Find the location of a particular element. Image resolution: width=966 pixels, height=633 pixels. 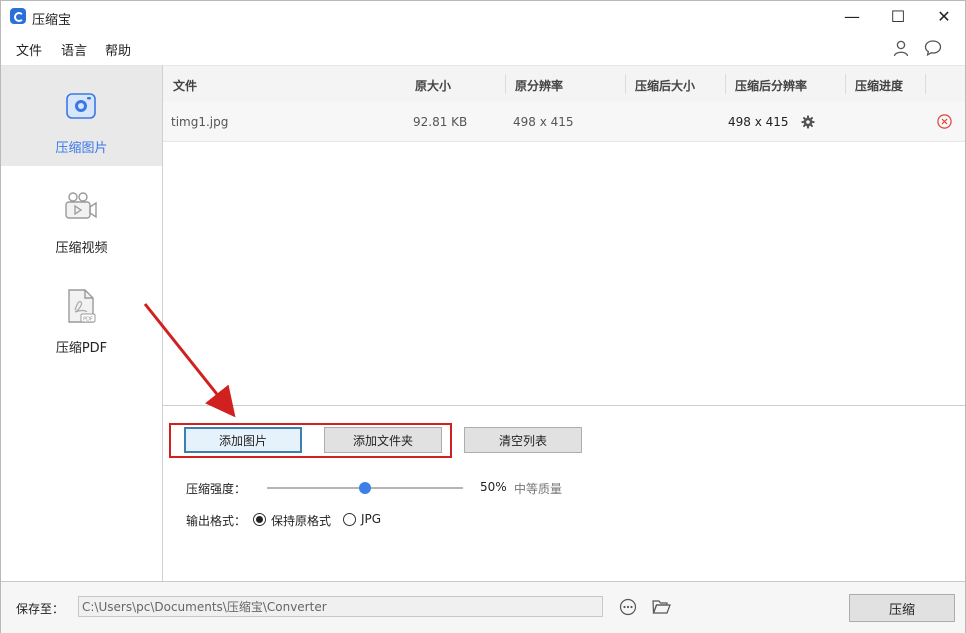

radio-keep-format is located at coordinates (259, 519).